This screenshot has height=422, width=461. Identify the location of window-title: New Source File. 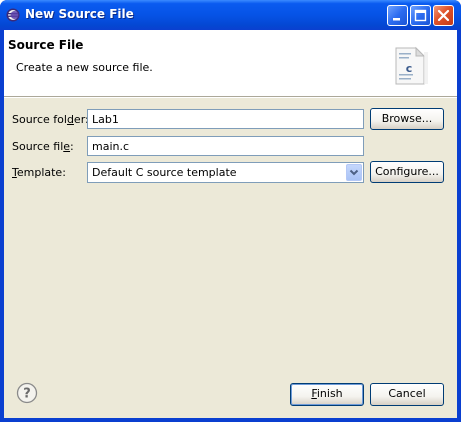
(79, 14).